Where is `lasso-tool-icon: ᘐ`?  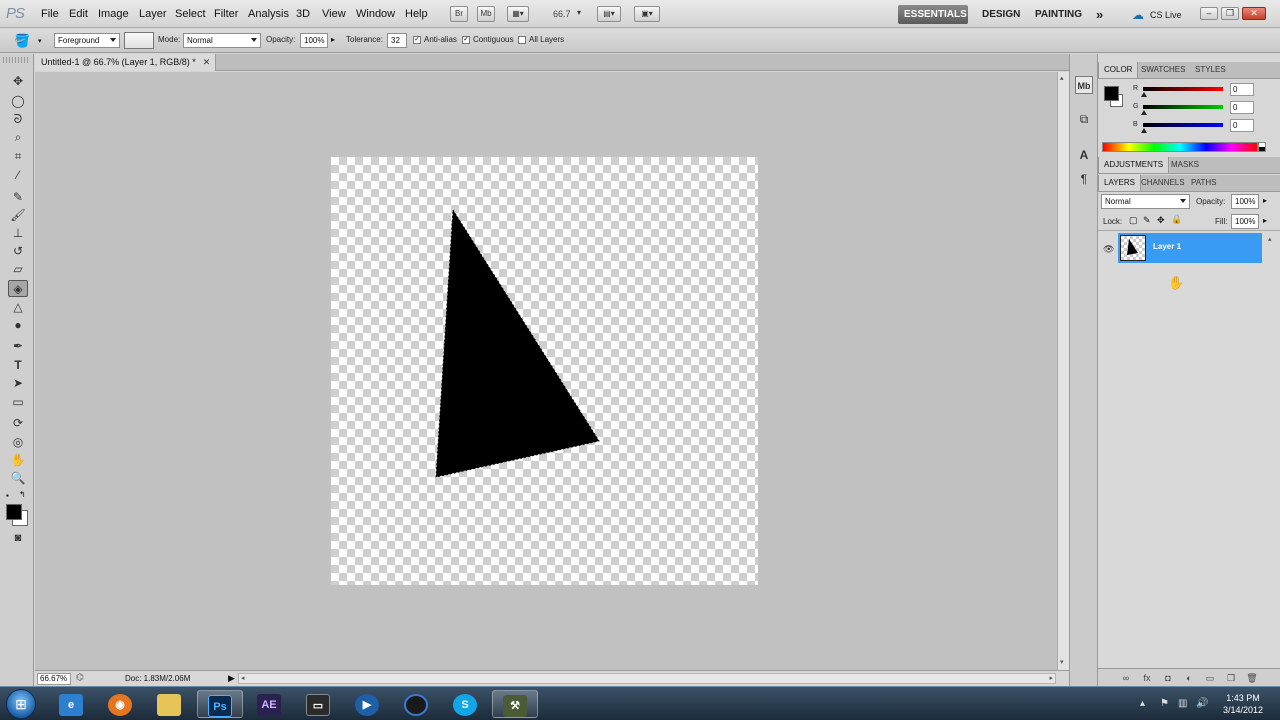
lasso-tool-icon: ᘐ is located at coordinates (18, 119).